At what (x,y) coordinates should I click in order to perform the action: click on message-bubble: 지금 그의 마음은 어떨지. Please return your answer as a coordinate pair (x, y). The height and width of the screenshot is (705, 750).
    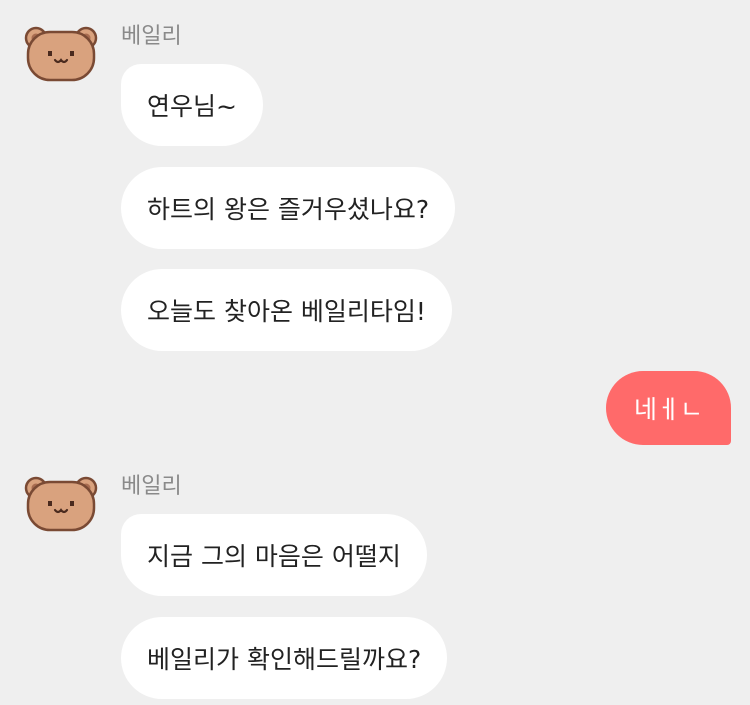
    Looking at the image, I should click on (274, 555).